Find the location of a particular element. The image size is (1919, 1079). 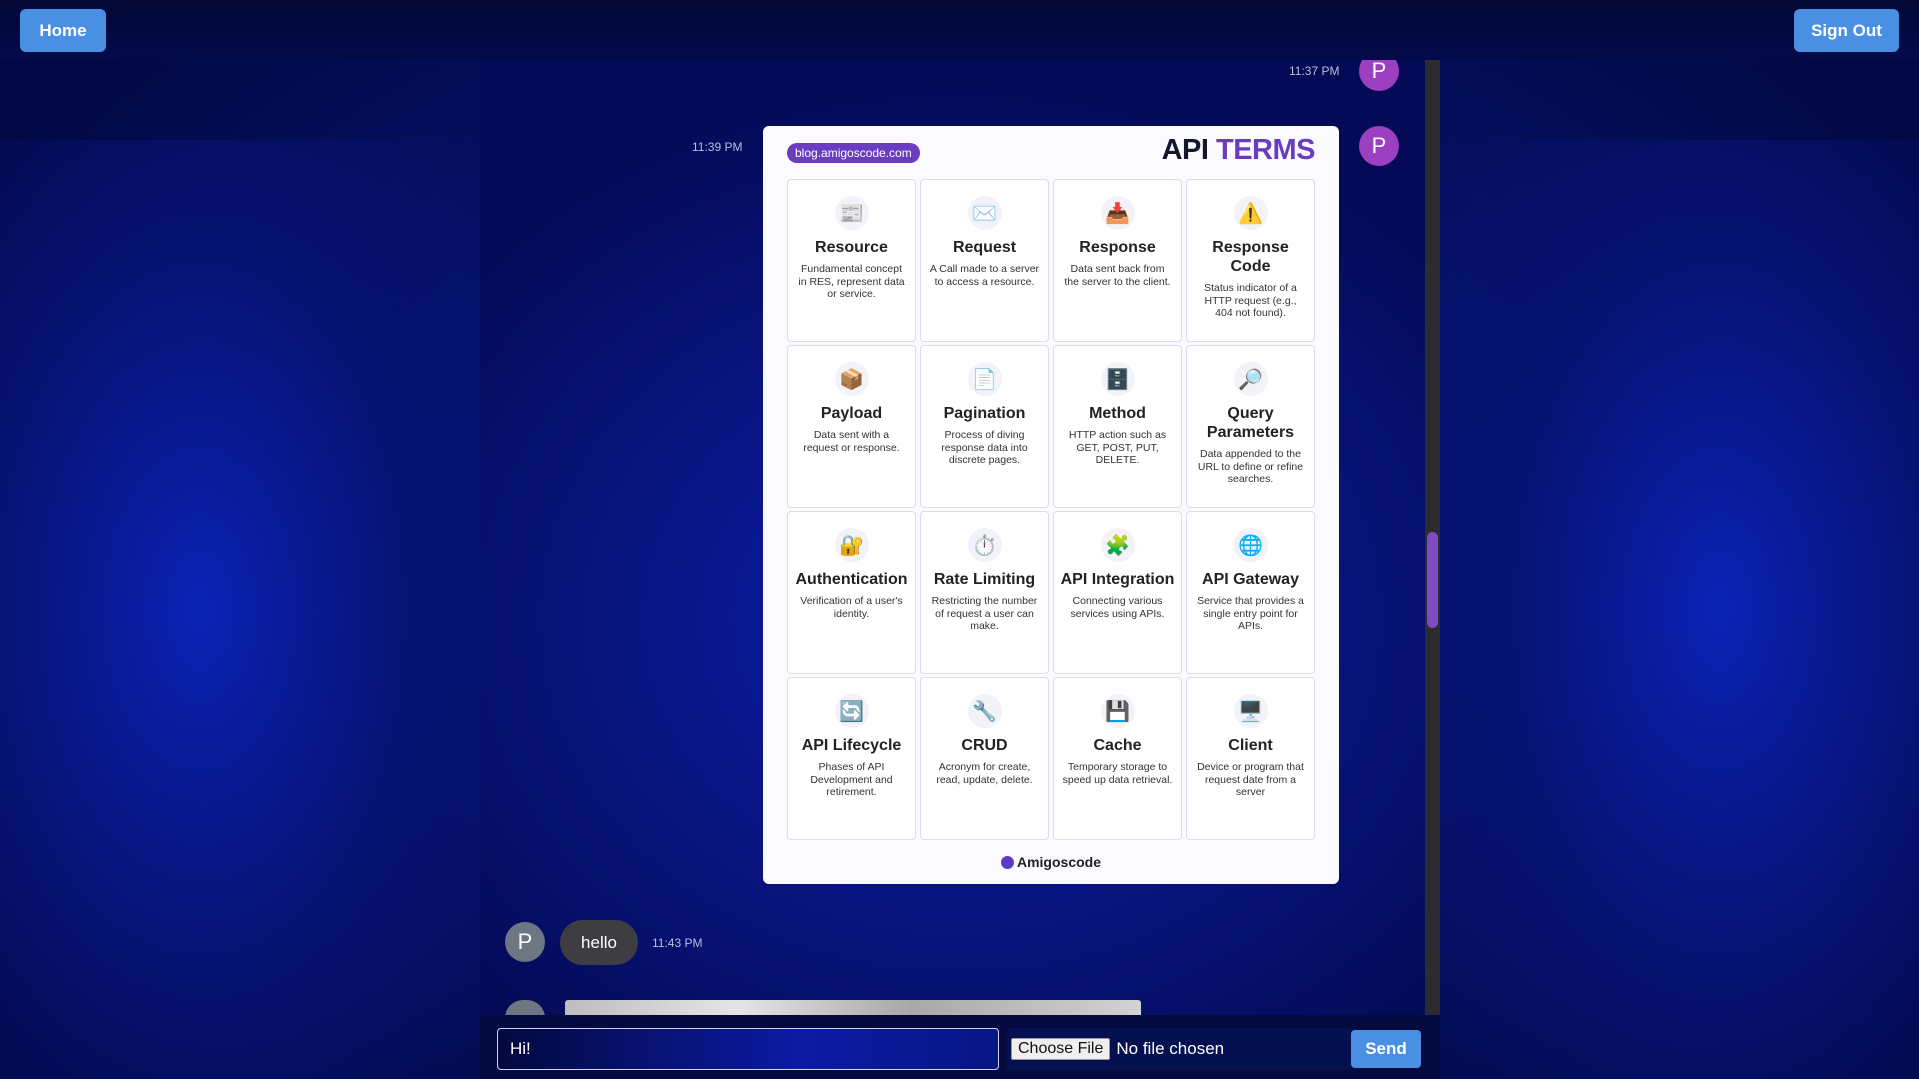

term-icon: ⚠️ is located at coordinates (1250, 213).